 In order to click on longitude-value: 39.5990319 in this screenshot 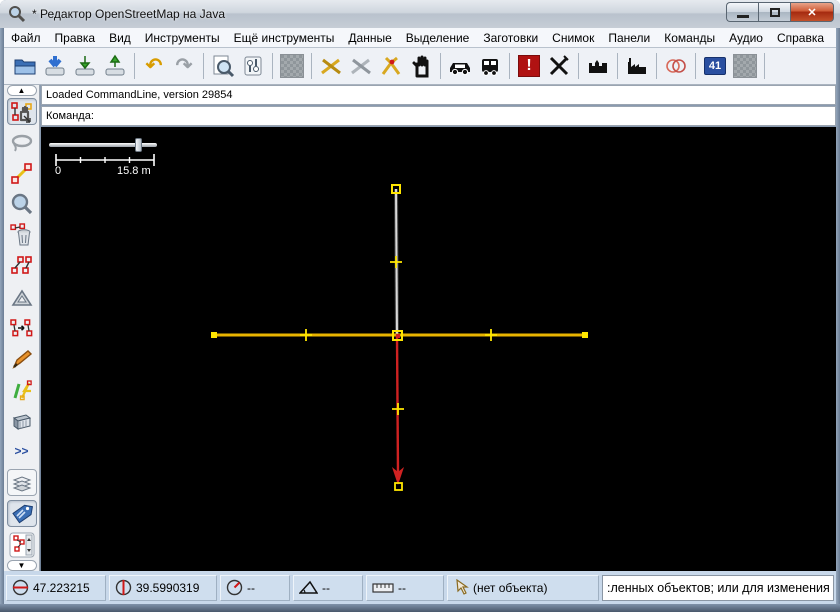, I will do `click(168, 587)`.